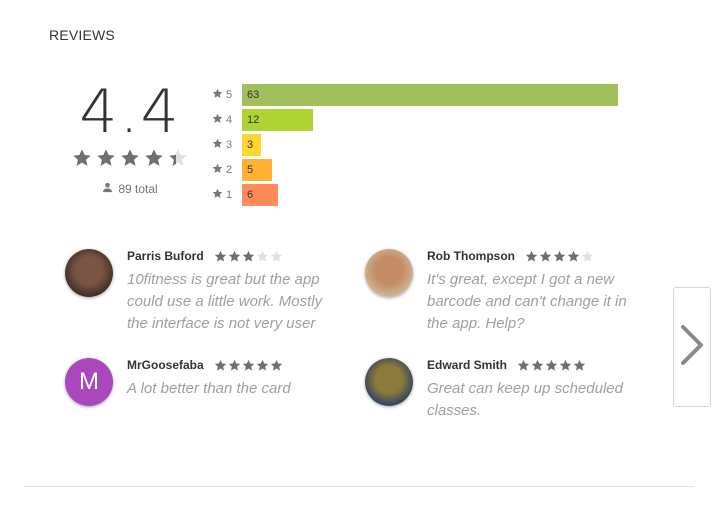  I want to click on histogram-bar-value: 3, so click(250, 144).